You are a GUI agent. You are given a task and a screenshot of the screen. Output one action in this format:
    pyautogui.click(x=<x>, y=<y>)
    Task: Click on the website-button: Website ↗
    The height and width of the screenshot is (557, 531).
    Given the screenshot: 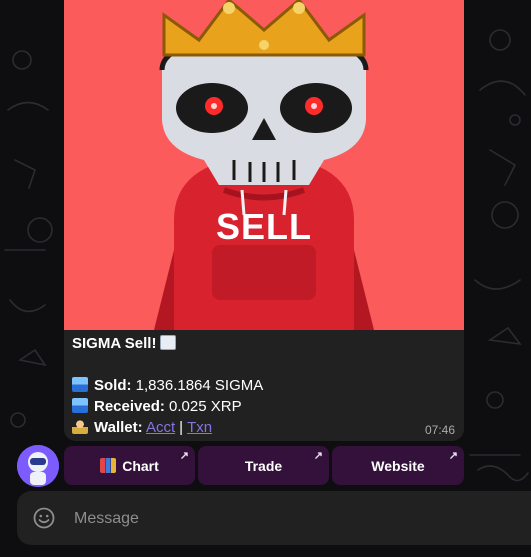 What is the action you would take?
    pyautogui.click(x=398, y=465)
    